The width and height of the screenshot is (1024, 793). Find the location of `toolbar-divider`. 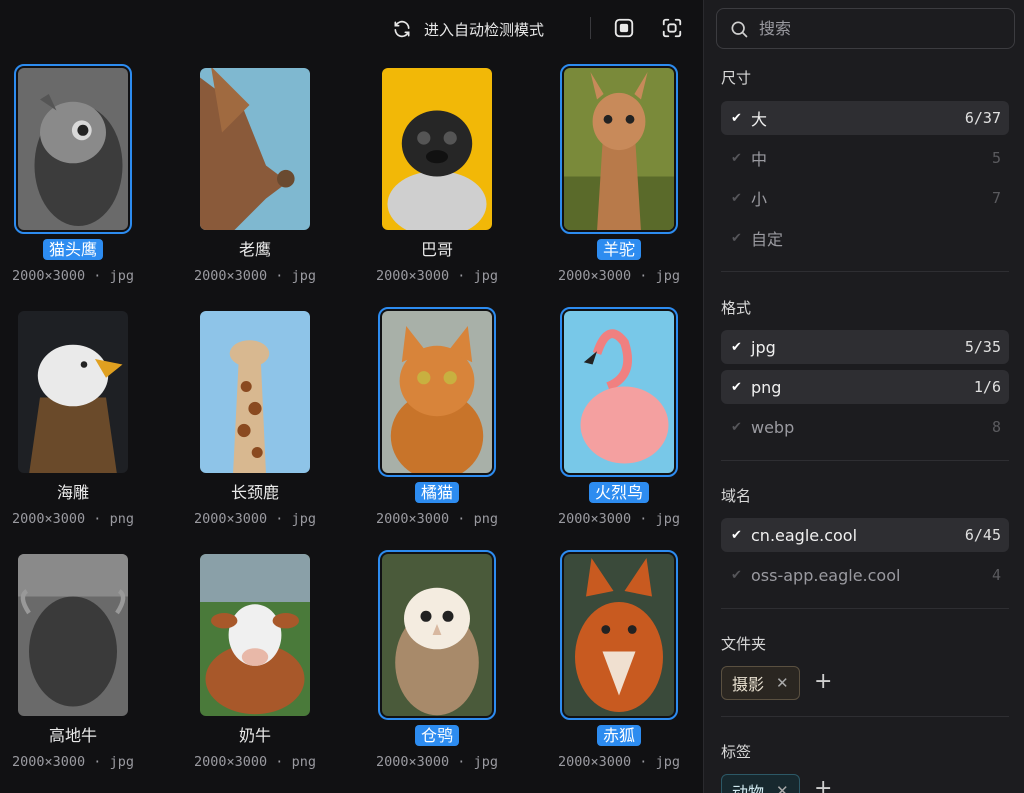

toolbar-divider is located at coordinates (590, 28).